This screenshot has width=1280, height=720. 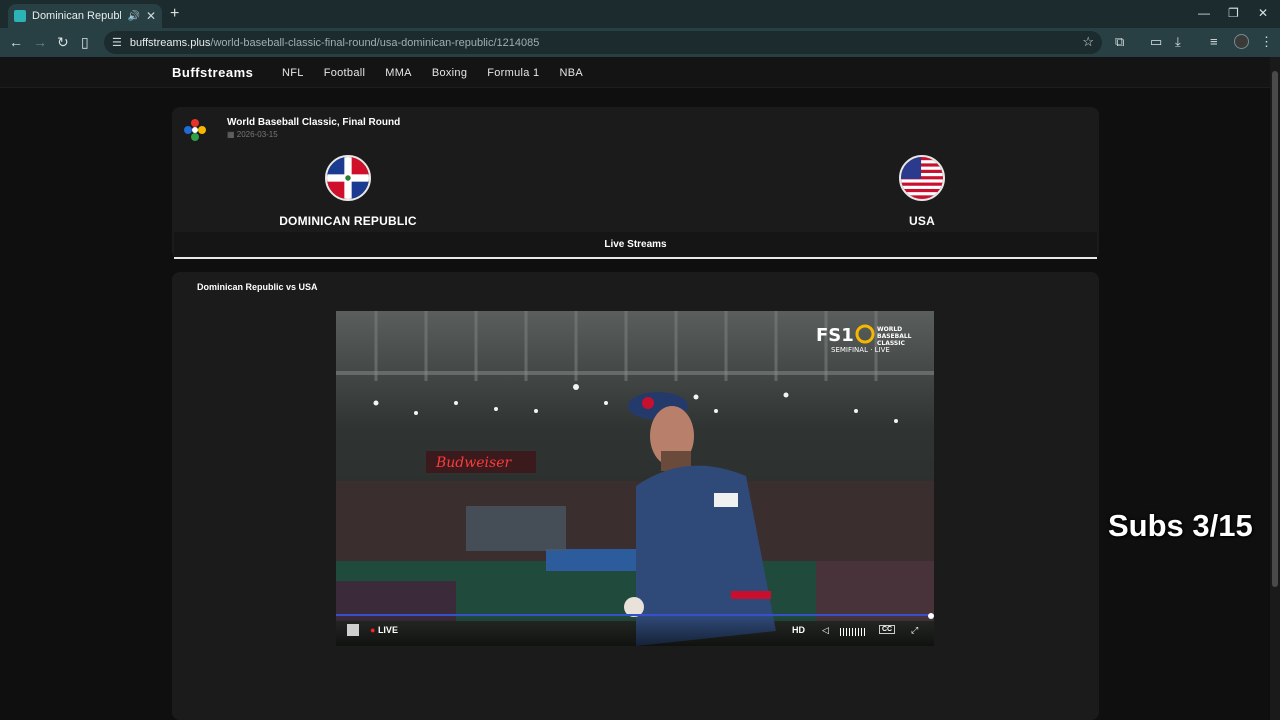 I want to click on download-icon: ⤓, so click(x=1178, y=42).